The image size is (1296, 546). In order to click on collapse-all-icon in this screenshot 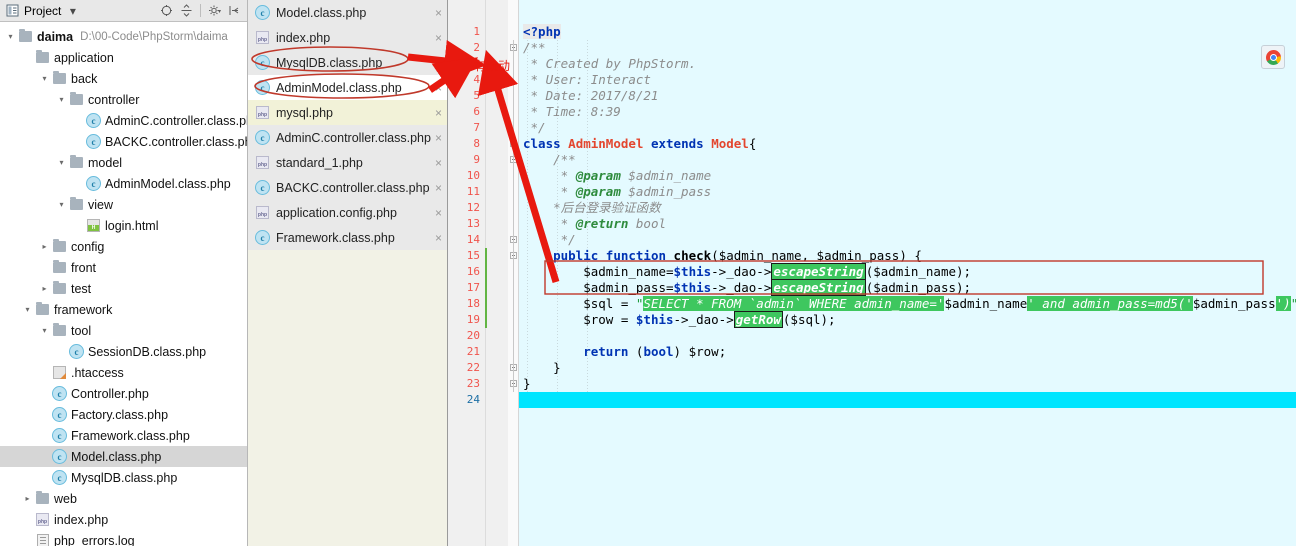, I will do `click(186, 10)`.